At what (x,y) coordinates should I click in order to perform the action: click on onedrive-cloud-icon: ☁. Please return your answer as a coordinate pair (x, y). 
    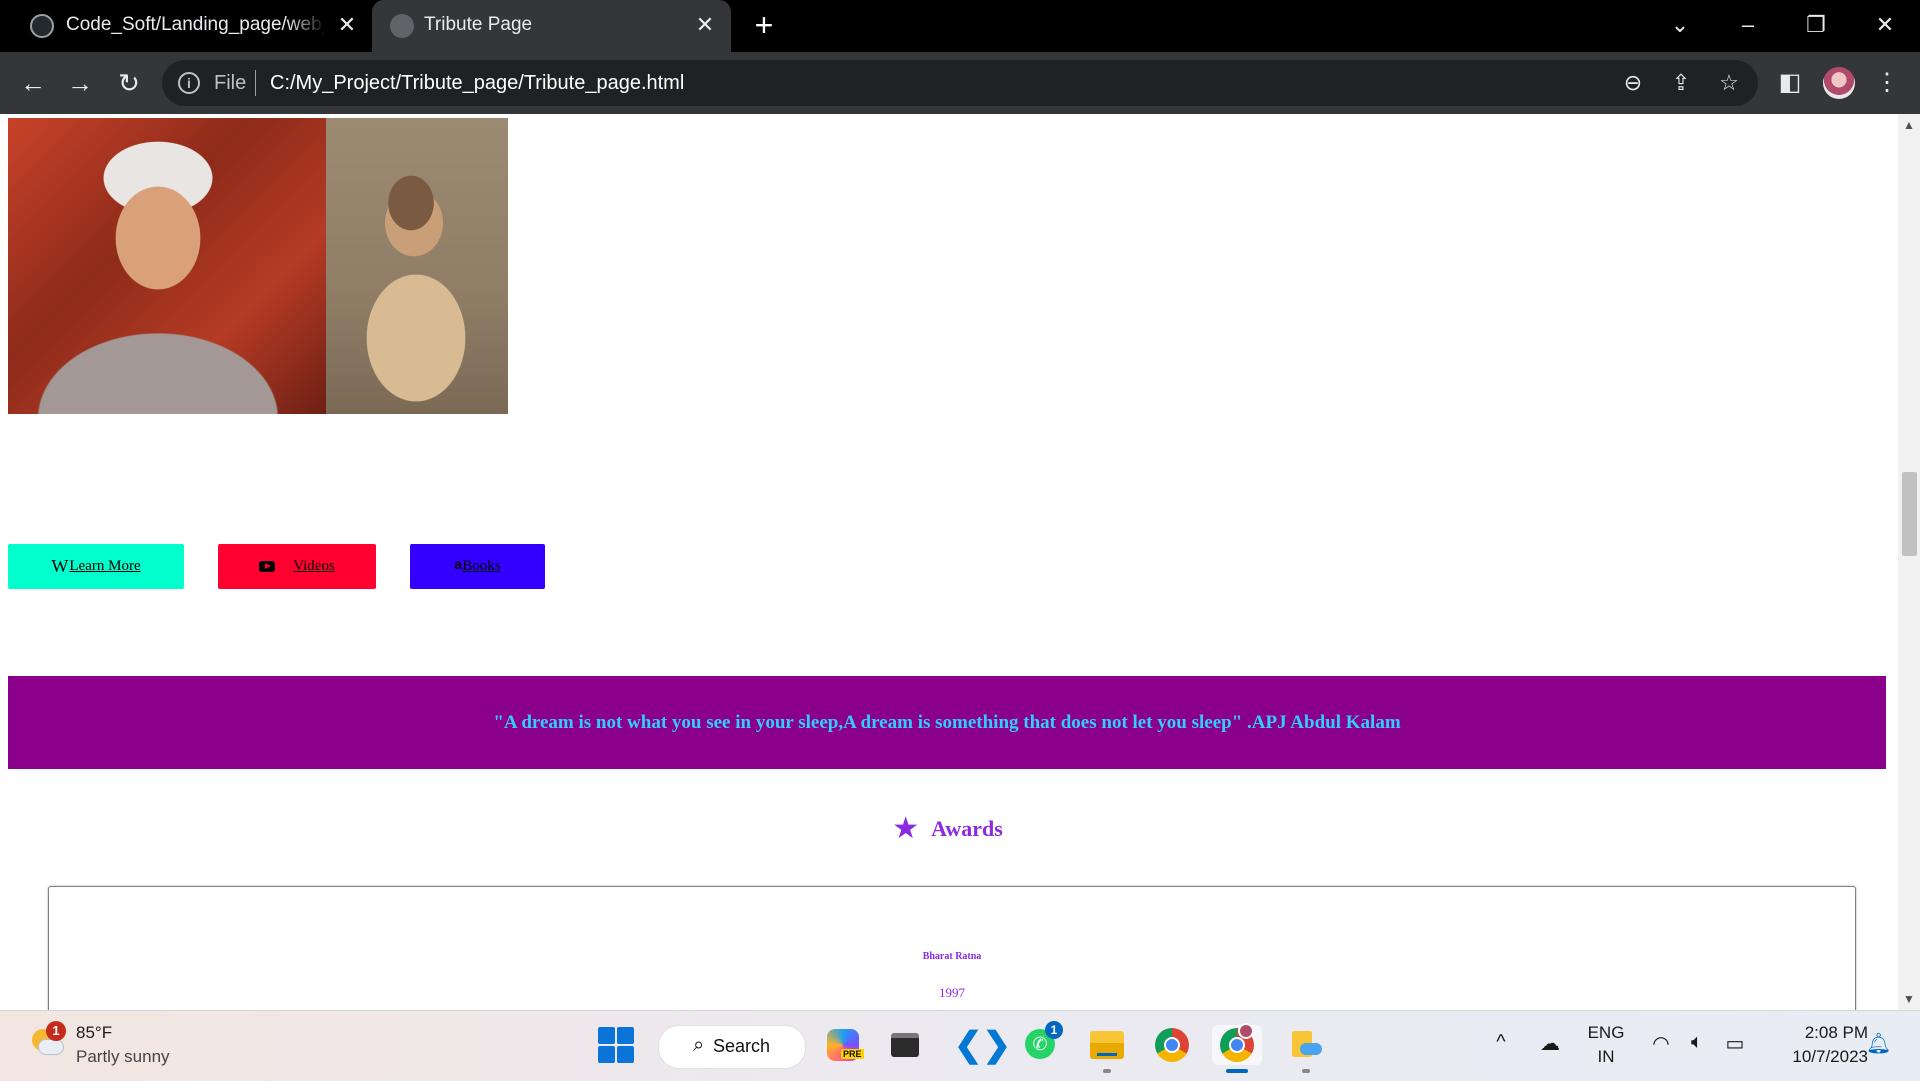
    Looking at the image, I should click on (1550, 1043).